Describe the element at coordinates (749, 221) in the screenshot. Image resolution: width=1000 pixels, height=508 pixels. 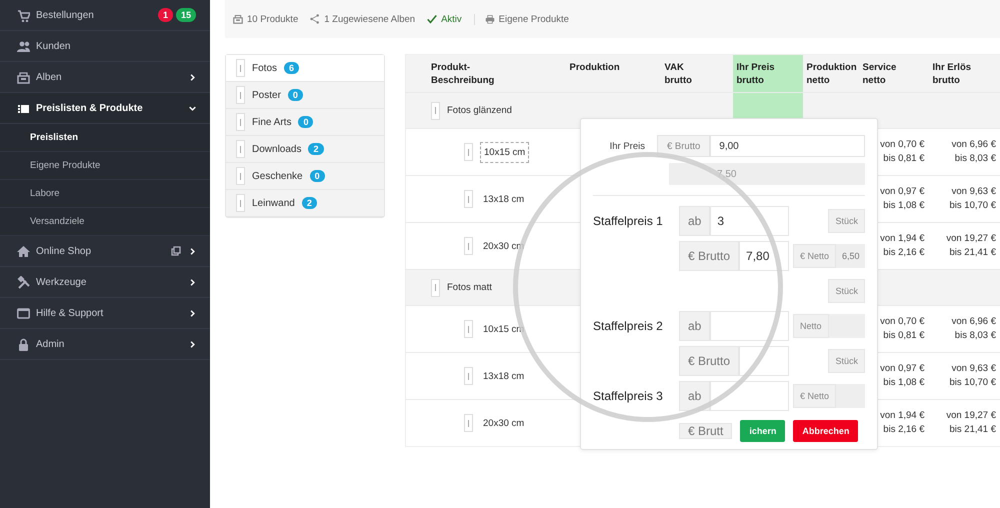
I see `input-field: 3` at that location.